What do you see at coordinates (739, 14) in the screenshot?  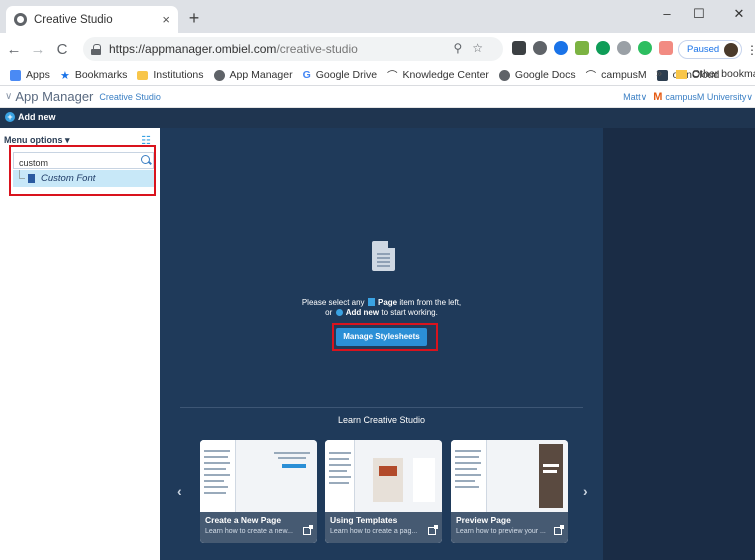 I see `close-window-button: ✕` at bounding box center [739, 14].